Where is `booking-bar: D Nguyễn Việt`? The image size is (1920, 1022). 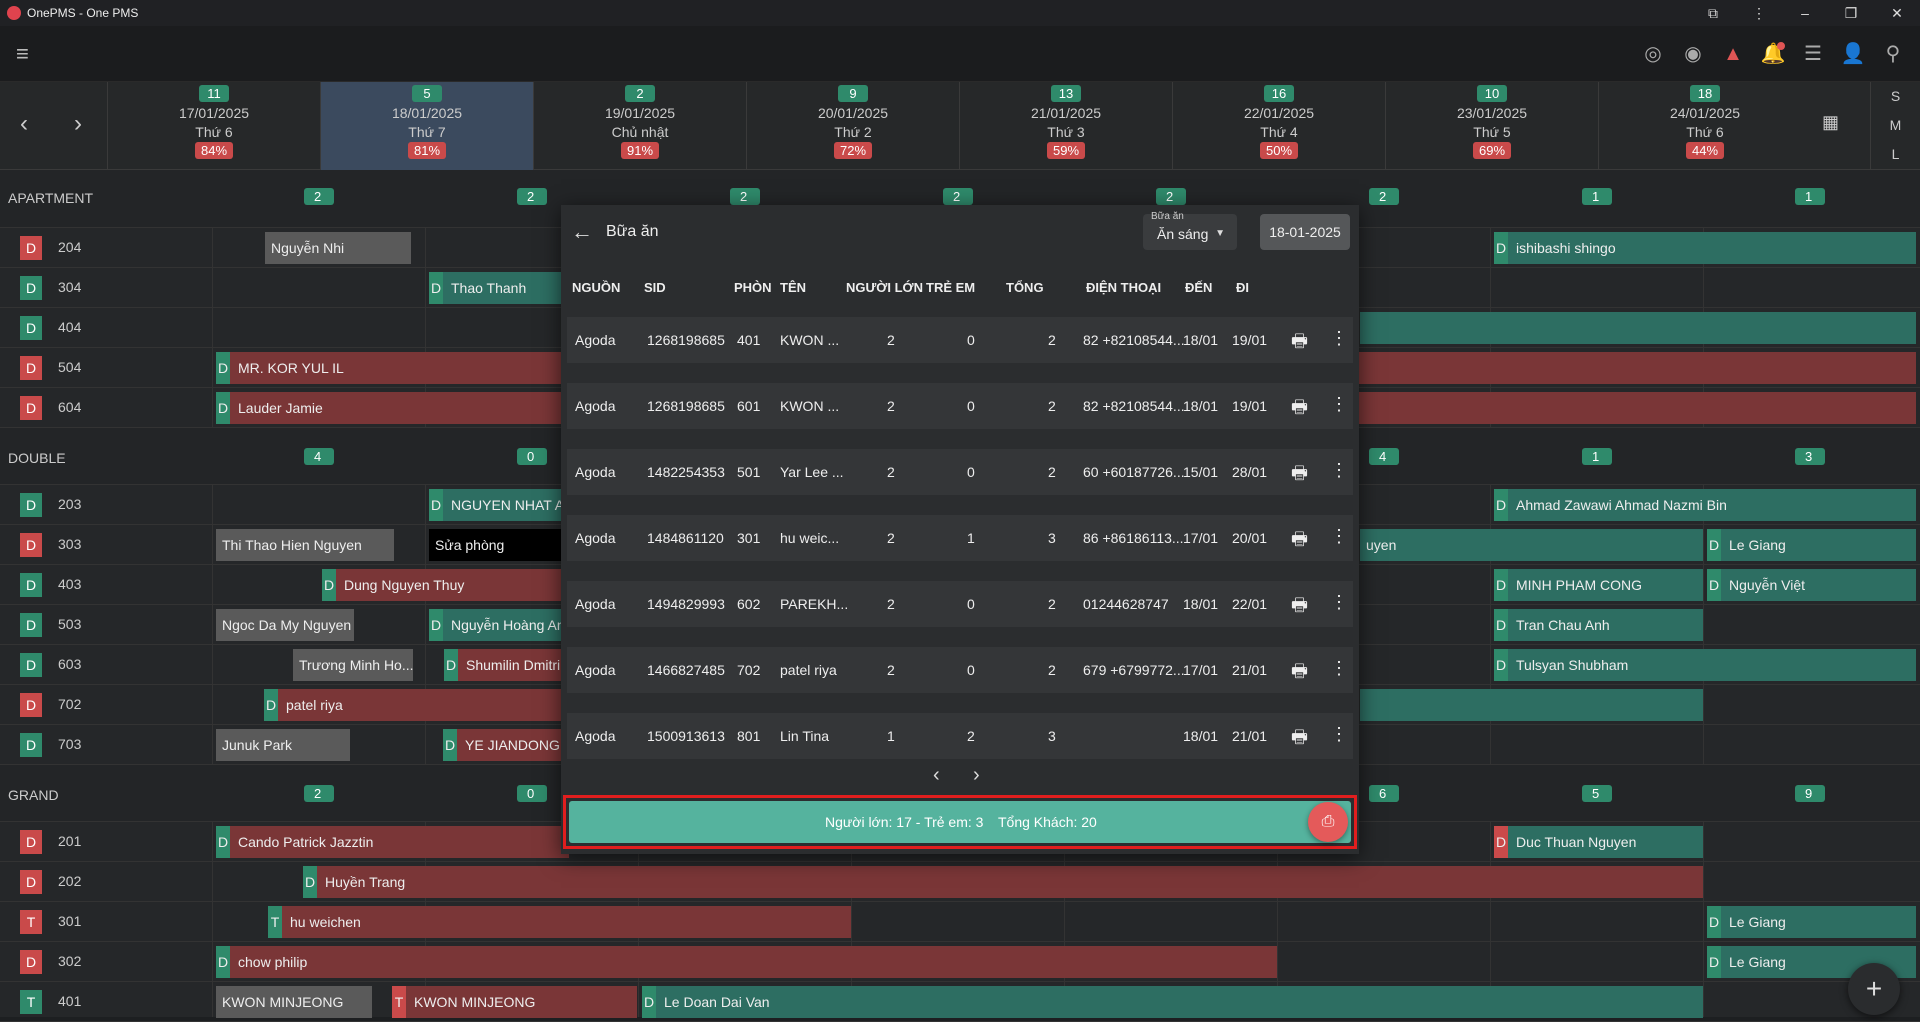
booking-bar: D Nguyễn Việt is located at coordinates (1811, 585).